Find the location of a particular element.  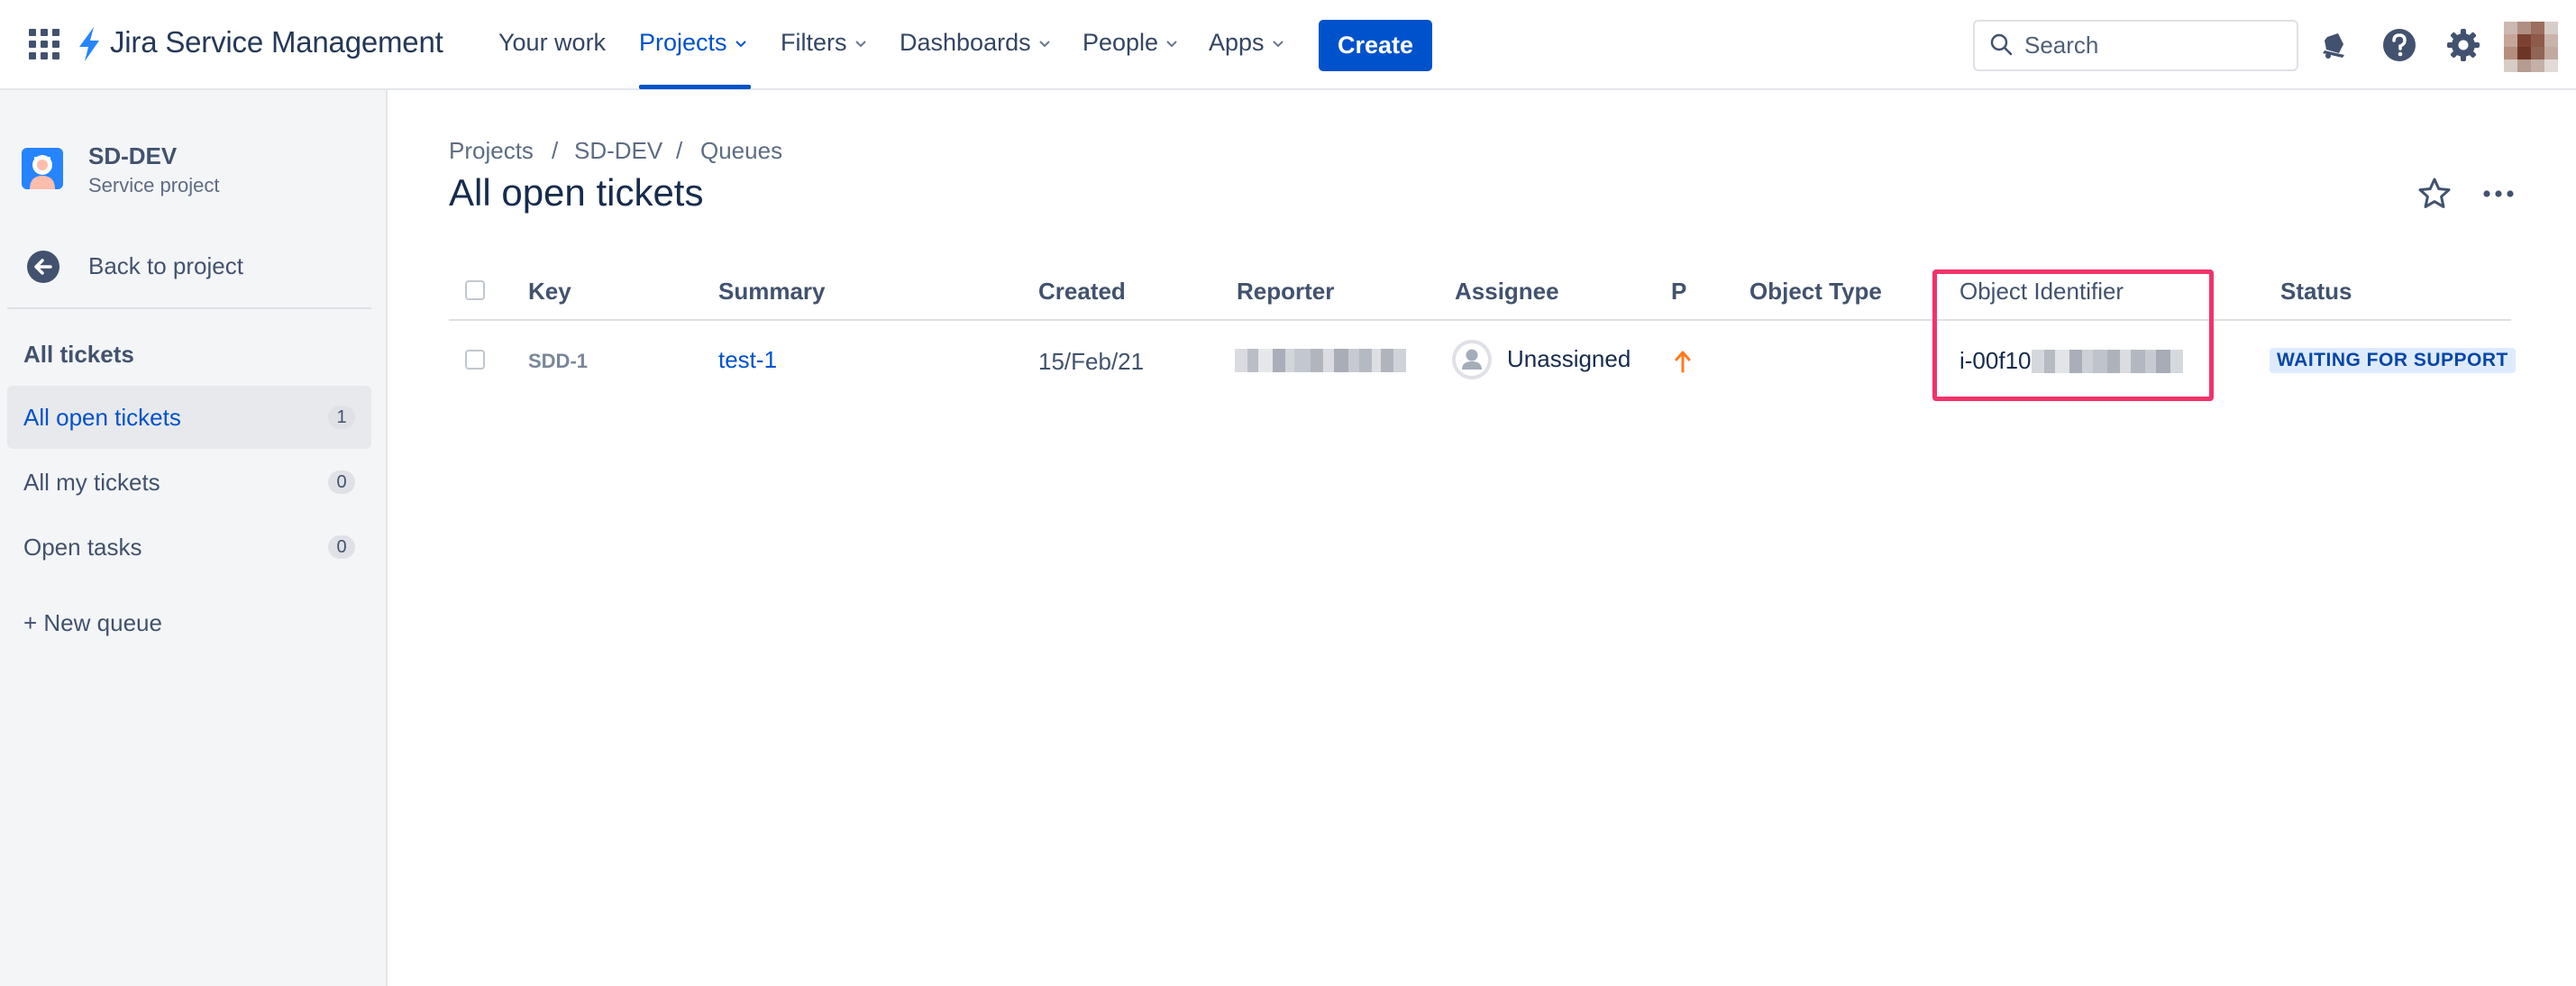

select-all-checkbox is located at coordinates (475, 290).